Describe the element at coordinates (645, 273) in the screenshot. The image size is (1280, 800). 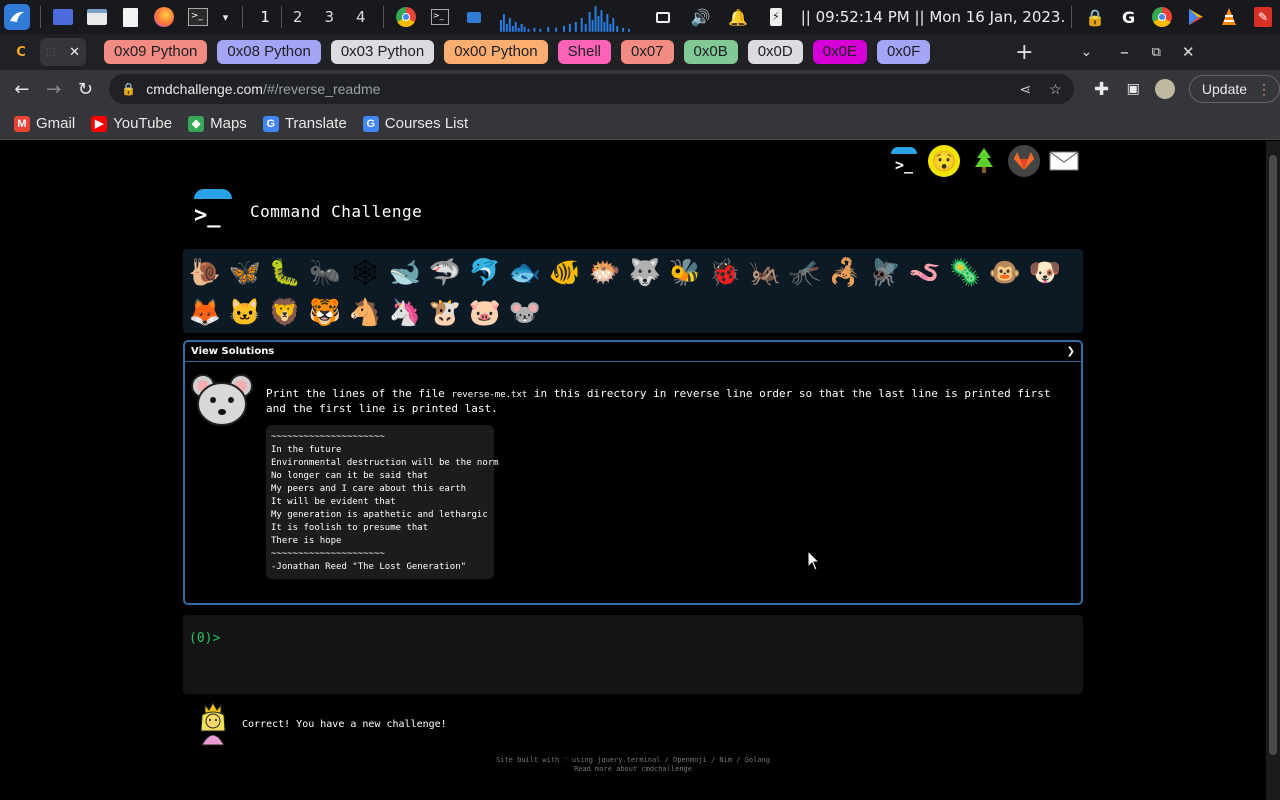
I see `challenge-emoji-icon: 🐺` at that location.